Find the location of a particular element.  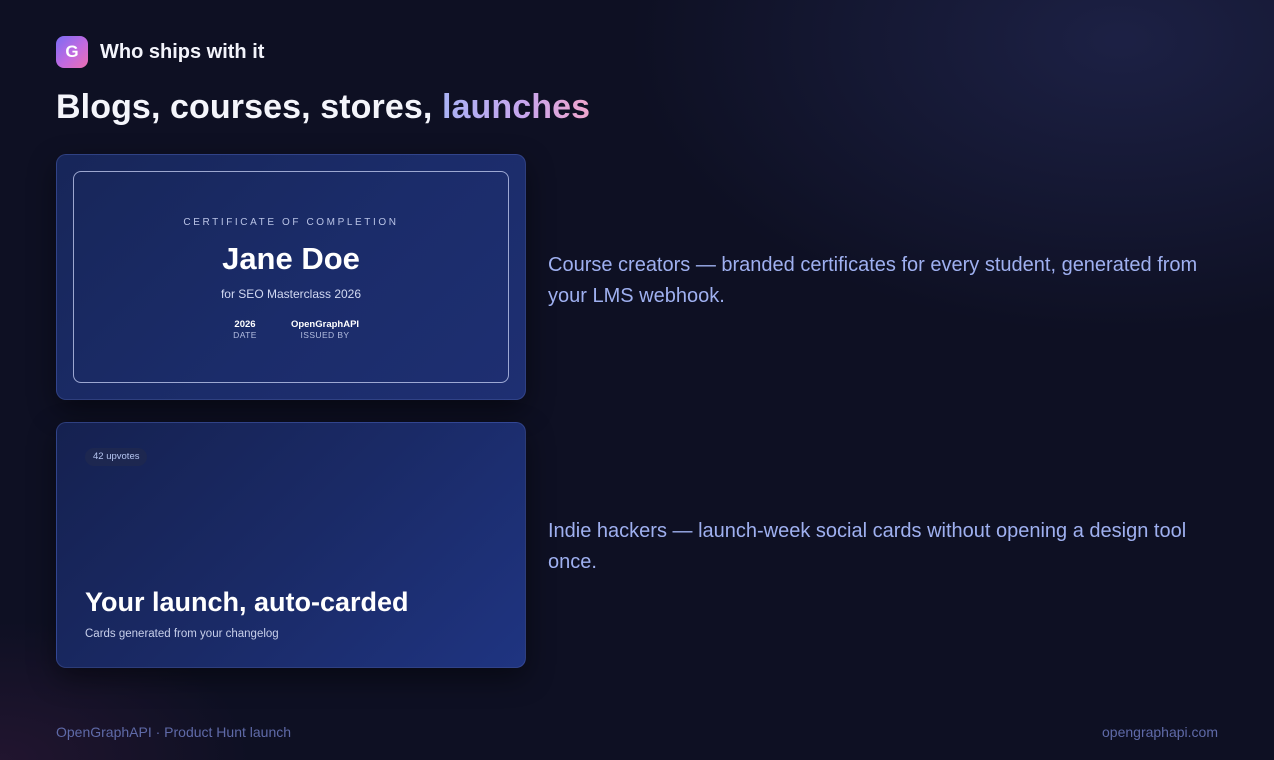

certificate-recipient-name: Jane Doe is located at coordinates (291, 258).